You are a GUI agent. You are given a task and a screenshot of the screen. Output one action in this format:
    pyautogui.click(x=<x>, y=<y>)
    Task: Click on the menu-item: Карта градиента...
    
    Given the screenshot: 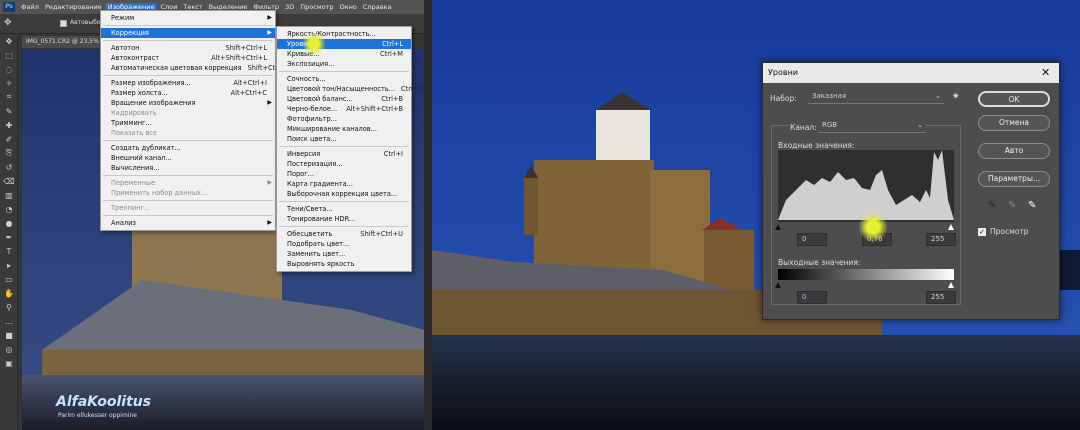 What is the action you would take?
    pyautogui.click(x=344, y=184)
    